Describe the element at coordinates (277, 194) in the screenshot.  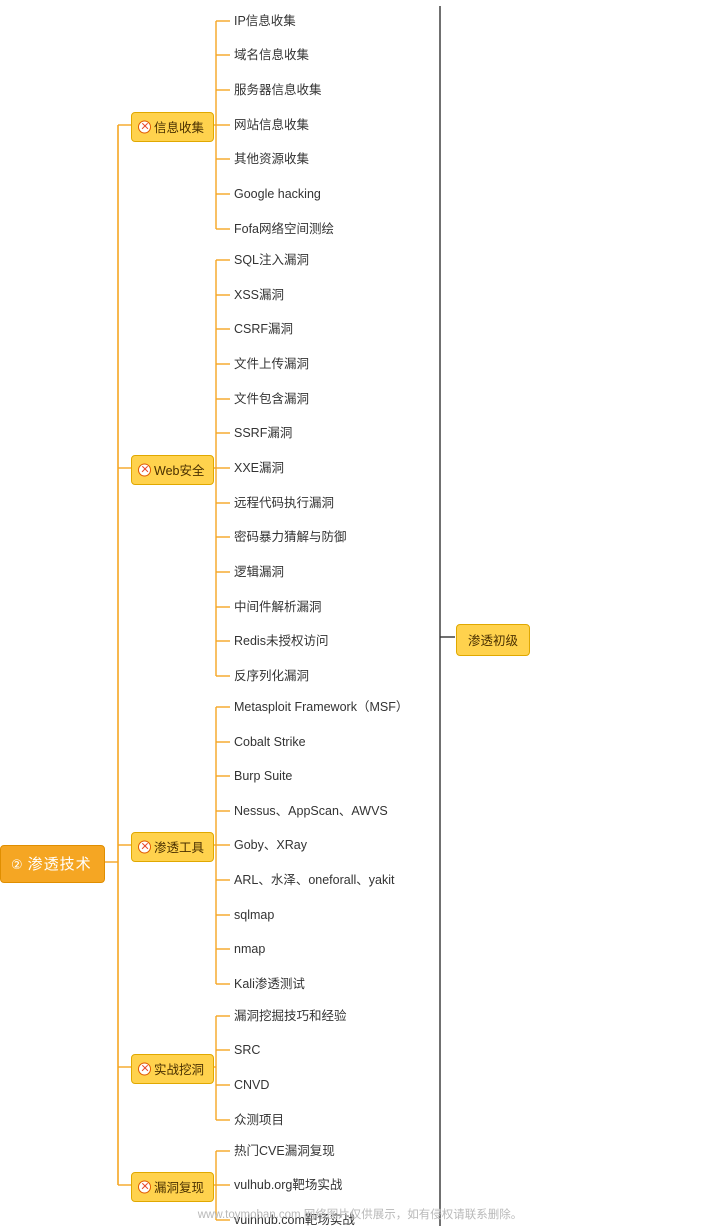
I see `leaf-node: Google hacking` at that location.